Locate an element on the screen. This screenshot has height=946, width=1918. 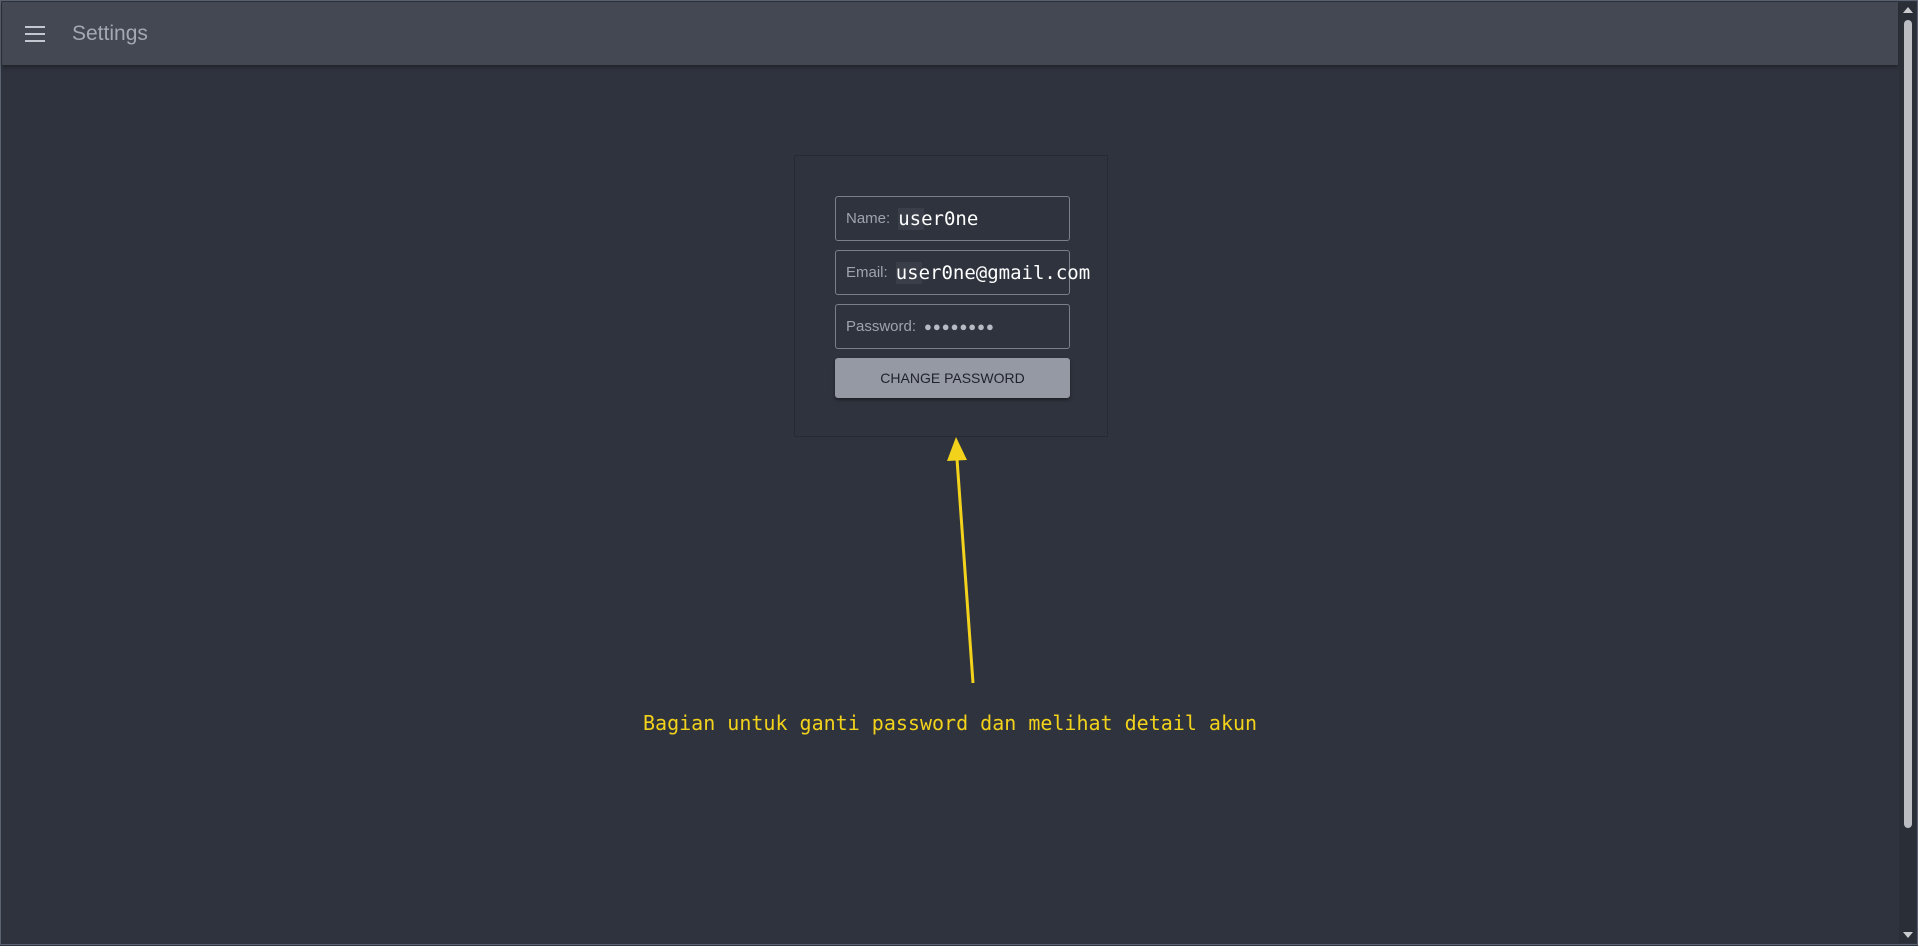
annotation-arrow is located at coordinates (961, 560).